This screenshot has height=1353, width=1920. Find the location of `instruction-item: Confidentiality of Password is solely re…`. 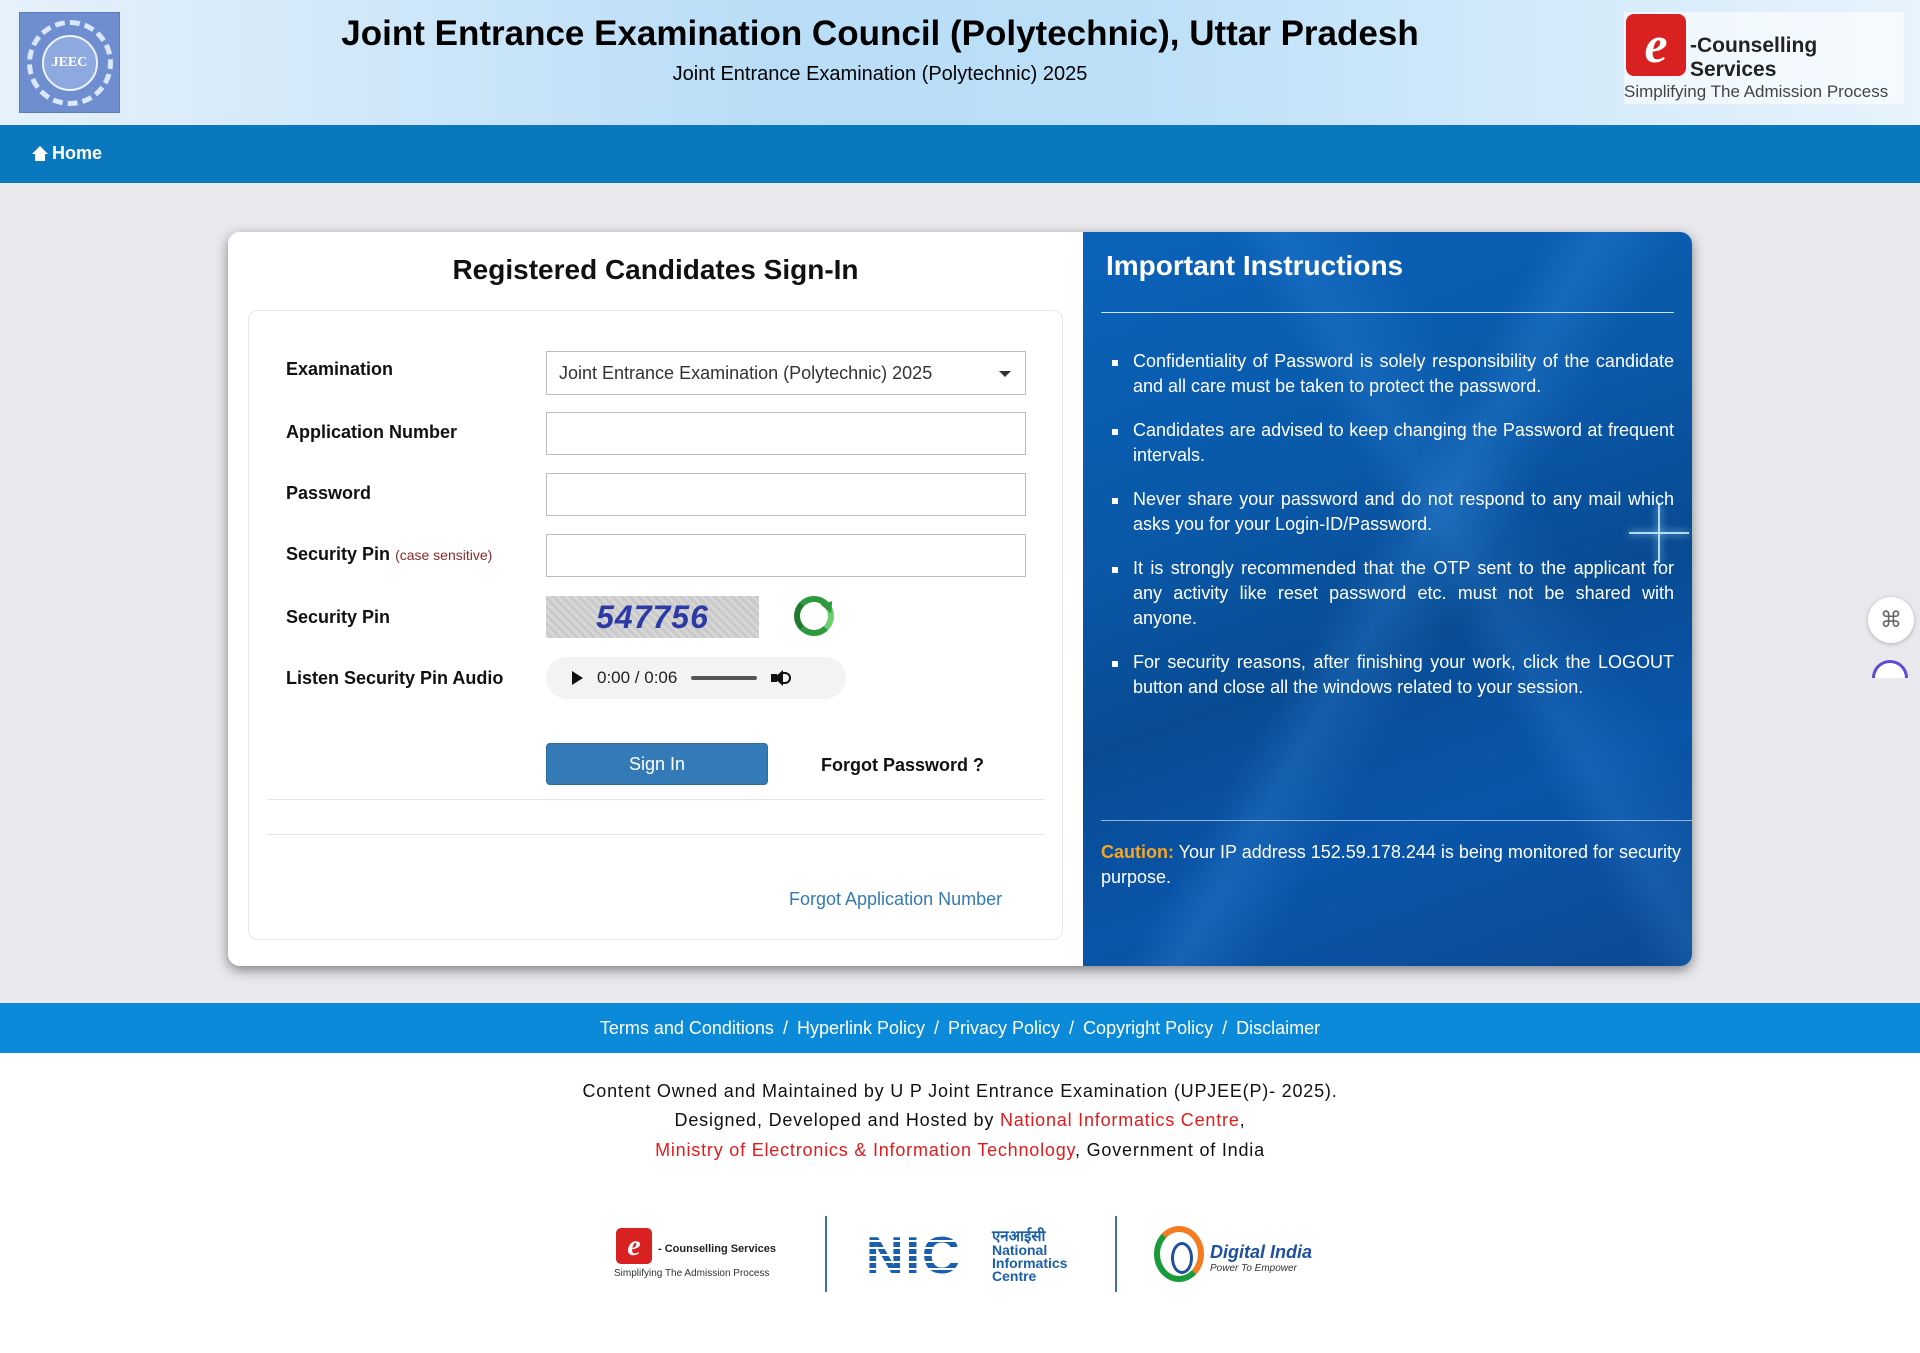

instruction-item: Confidentiality of Password is solely re… is located at coordinates (1393, 374).